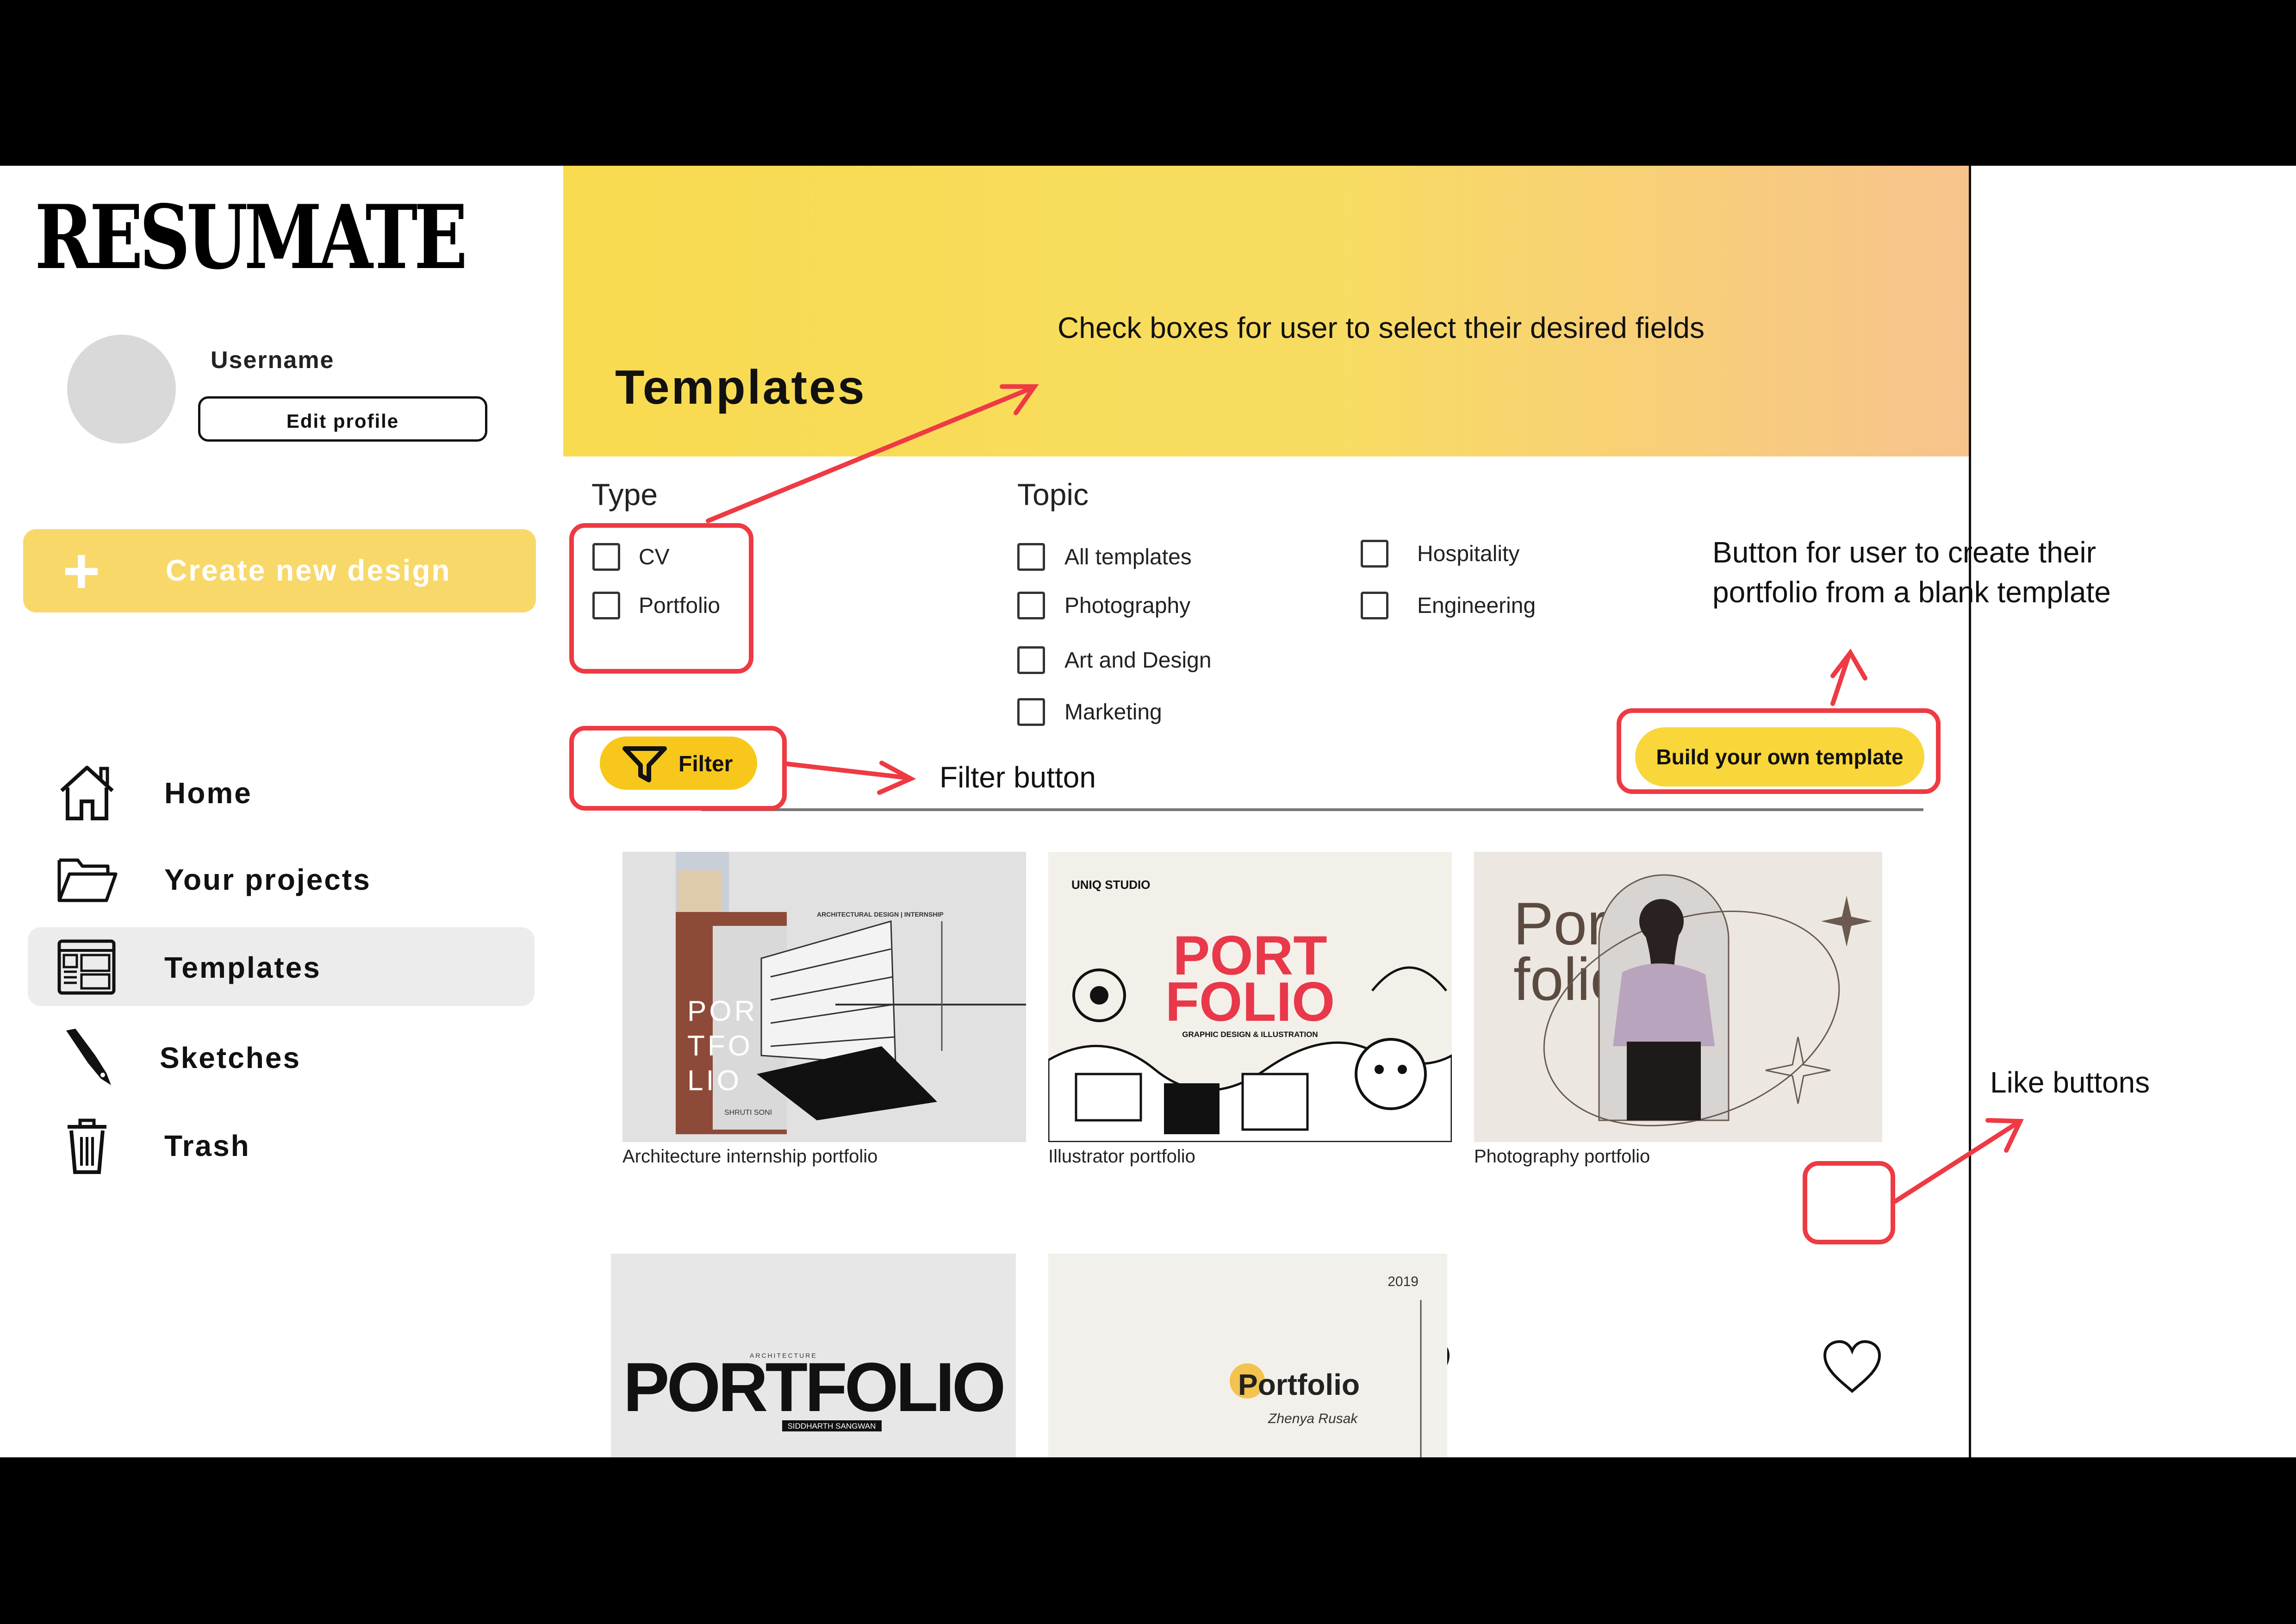  I want to click on annotation-filter: Filter button, so click(1018, 777).